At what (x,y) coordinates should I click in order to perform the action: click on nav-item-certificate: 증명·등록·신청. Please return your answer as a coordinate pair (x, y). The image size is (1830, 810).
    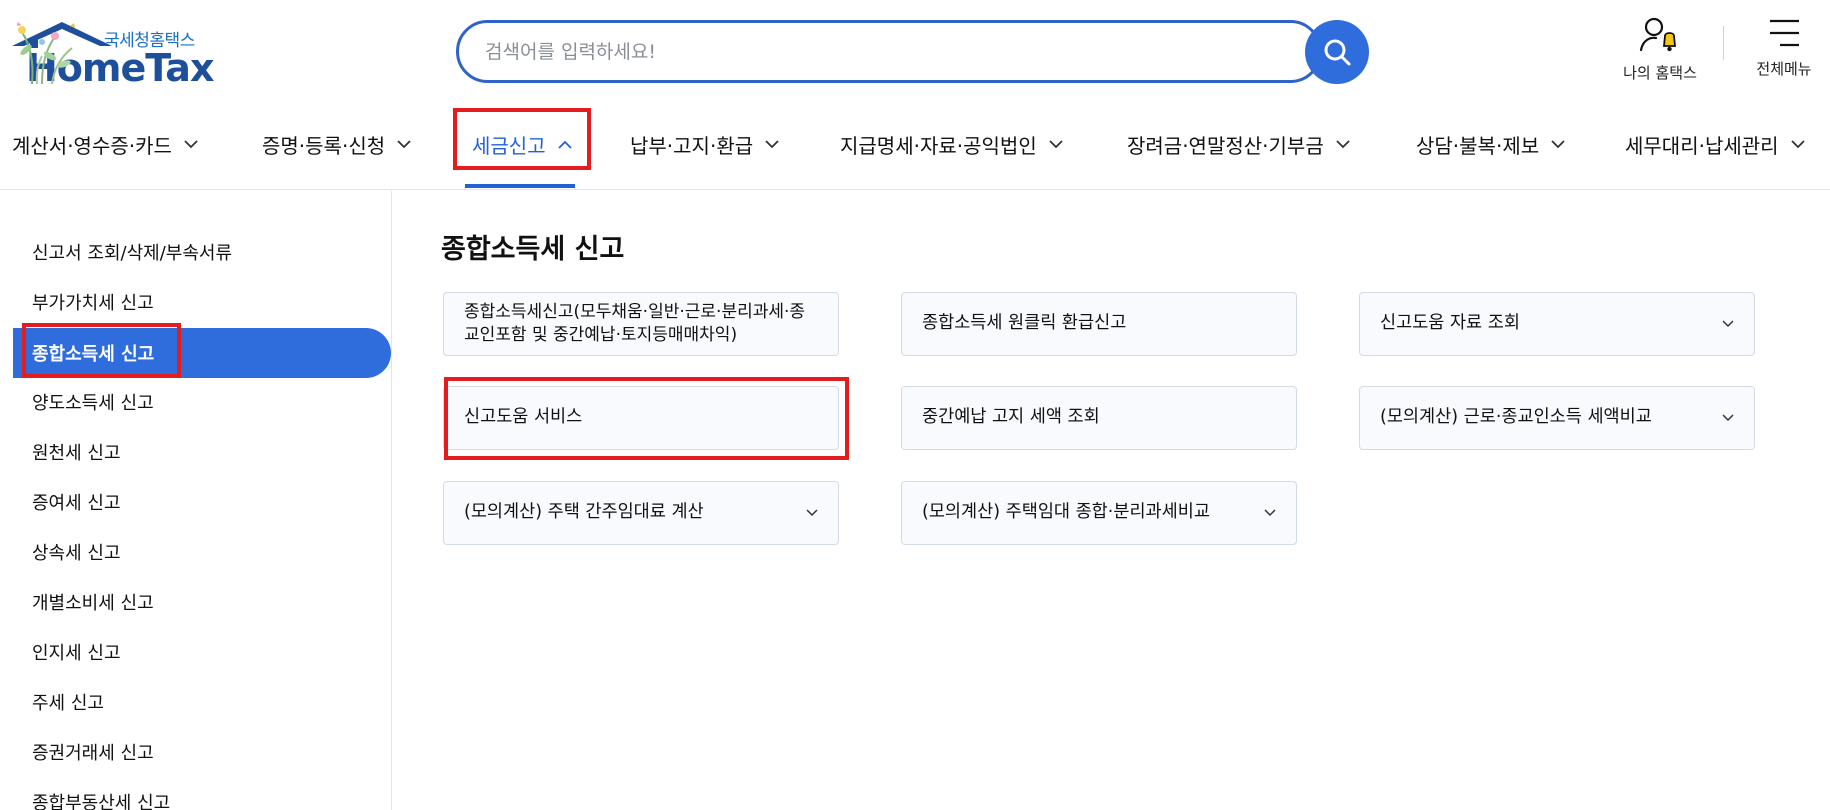
    Looking at the image, I should click on (336, 144).